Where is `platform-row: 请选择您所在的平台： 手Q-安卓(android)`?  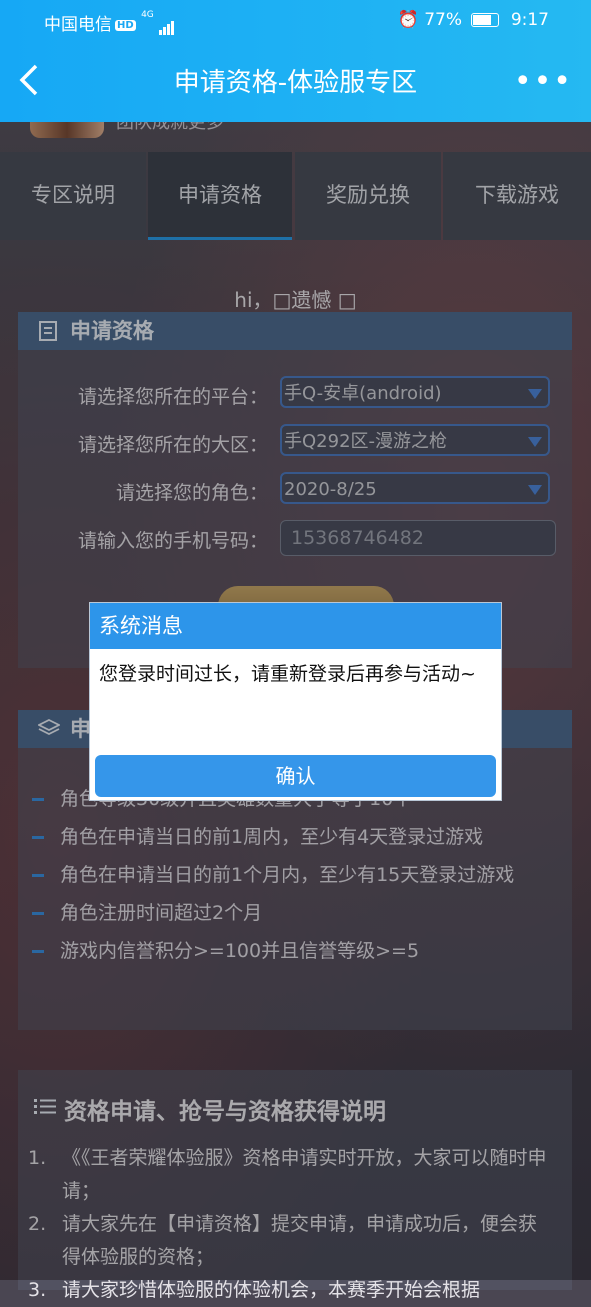
platform-row: 请选择您所在的平台： 手Q-安卓(android) is located at coordinates (295, 394).